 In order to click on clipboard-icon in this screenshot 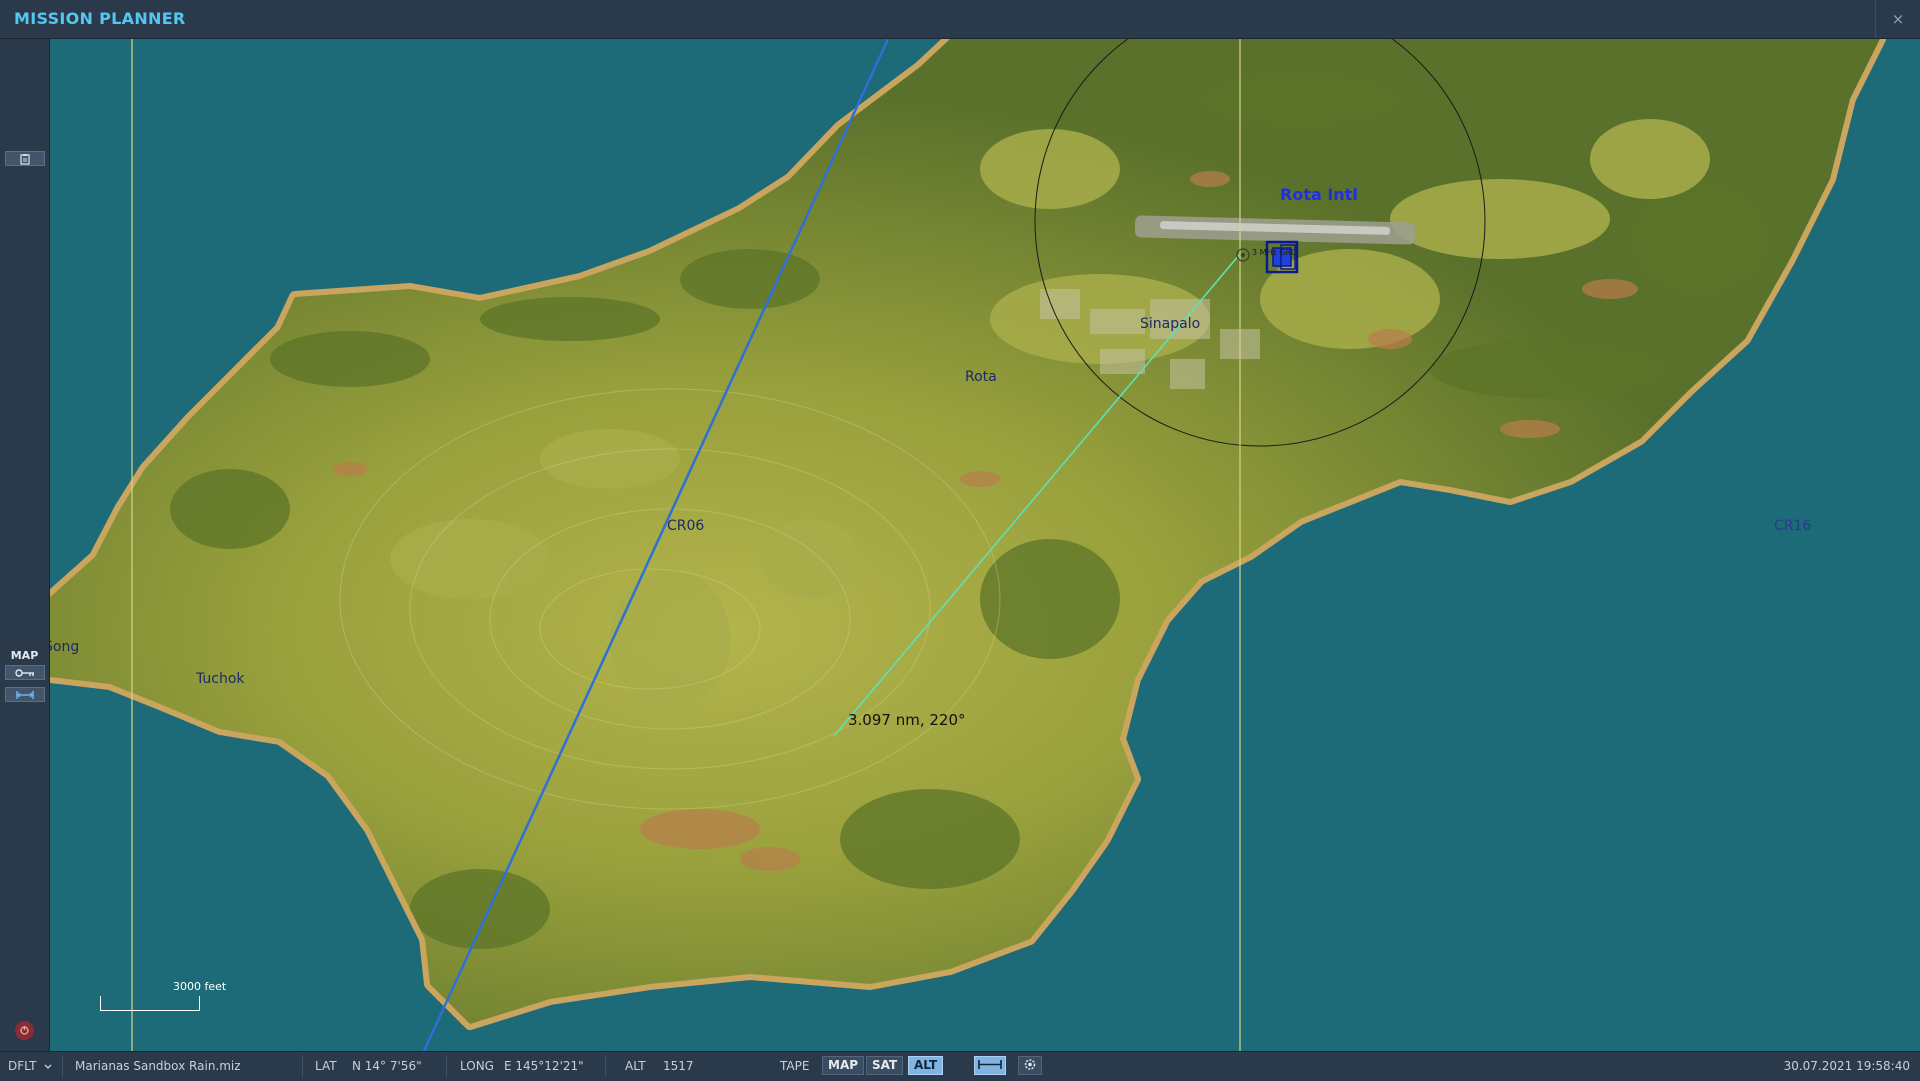, I will do `click(25, 159)`.